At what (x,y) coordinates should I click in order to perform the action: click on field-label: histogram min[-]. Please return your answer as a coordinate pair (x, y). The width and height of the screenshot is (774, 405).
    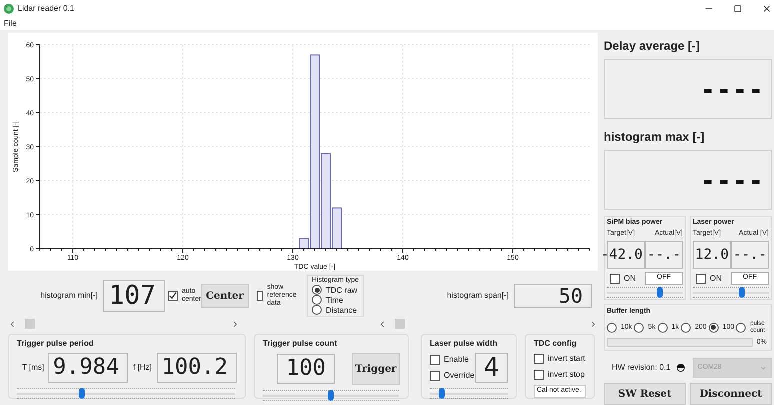
    Looking at the image, I should click on (69, 296).